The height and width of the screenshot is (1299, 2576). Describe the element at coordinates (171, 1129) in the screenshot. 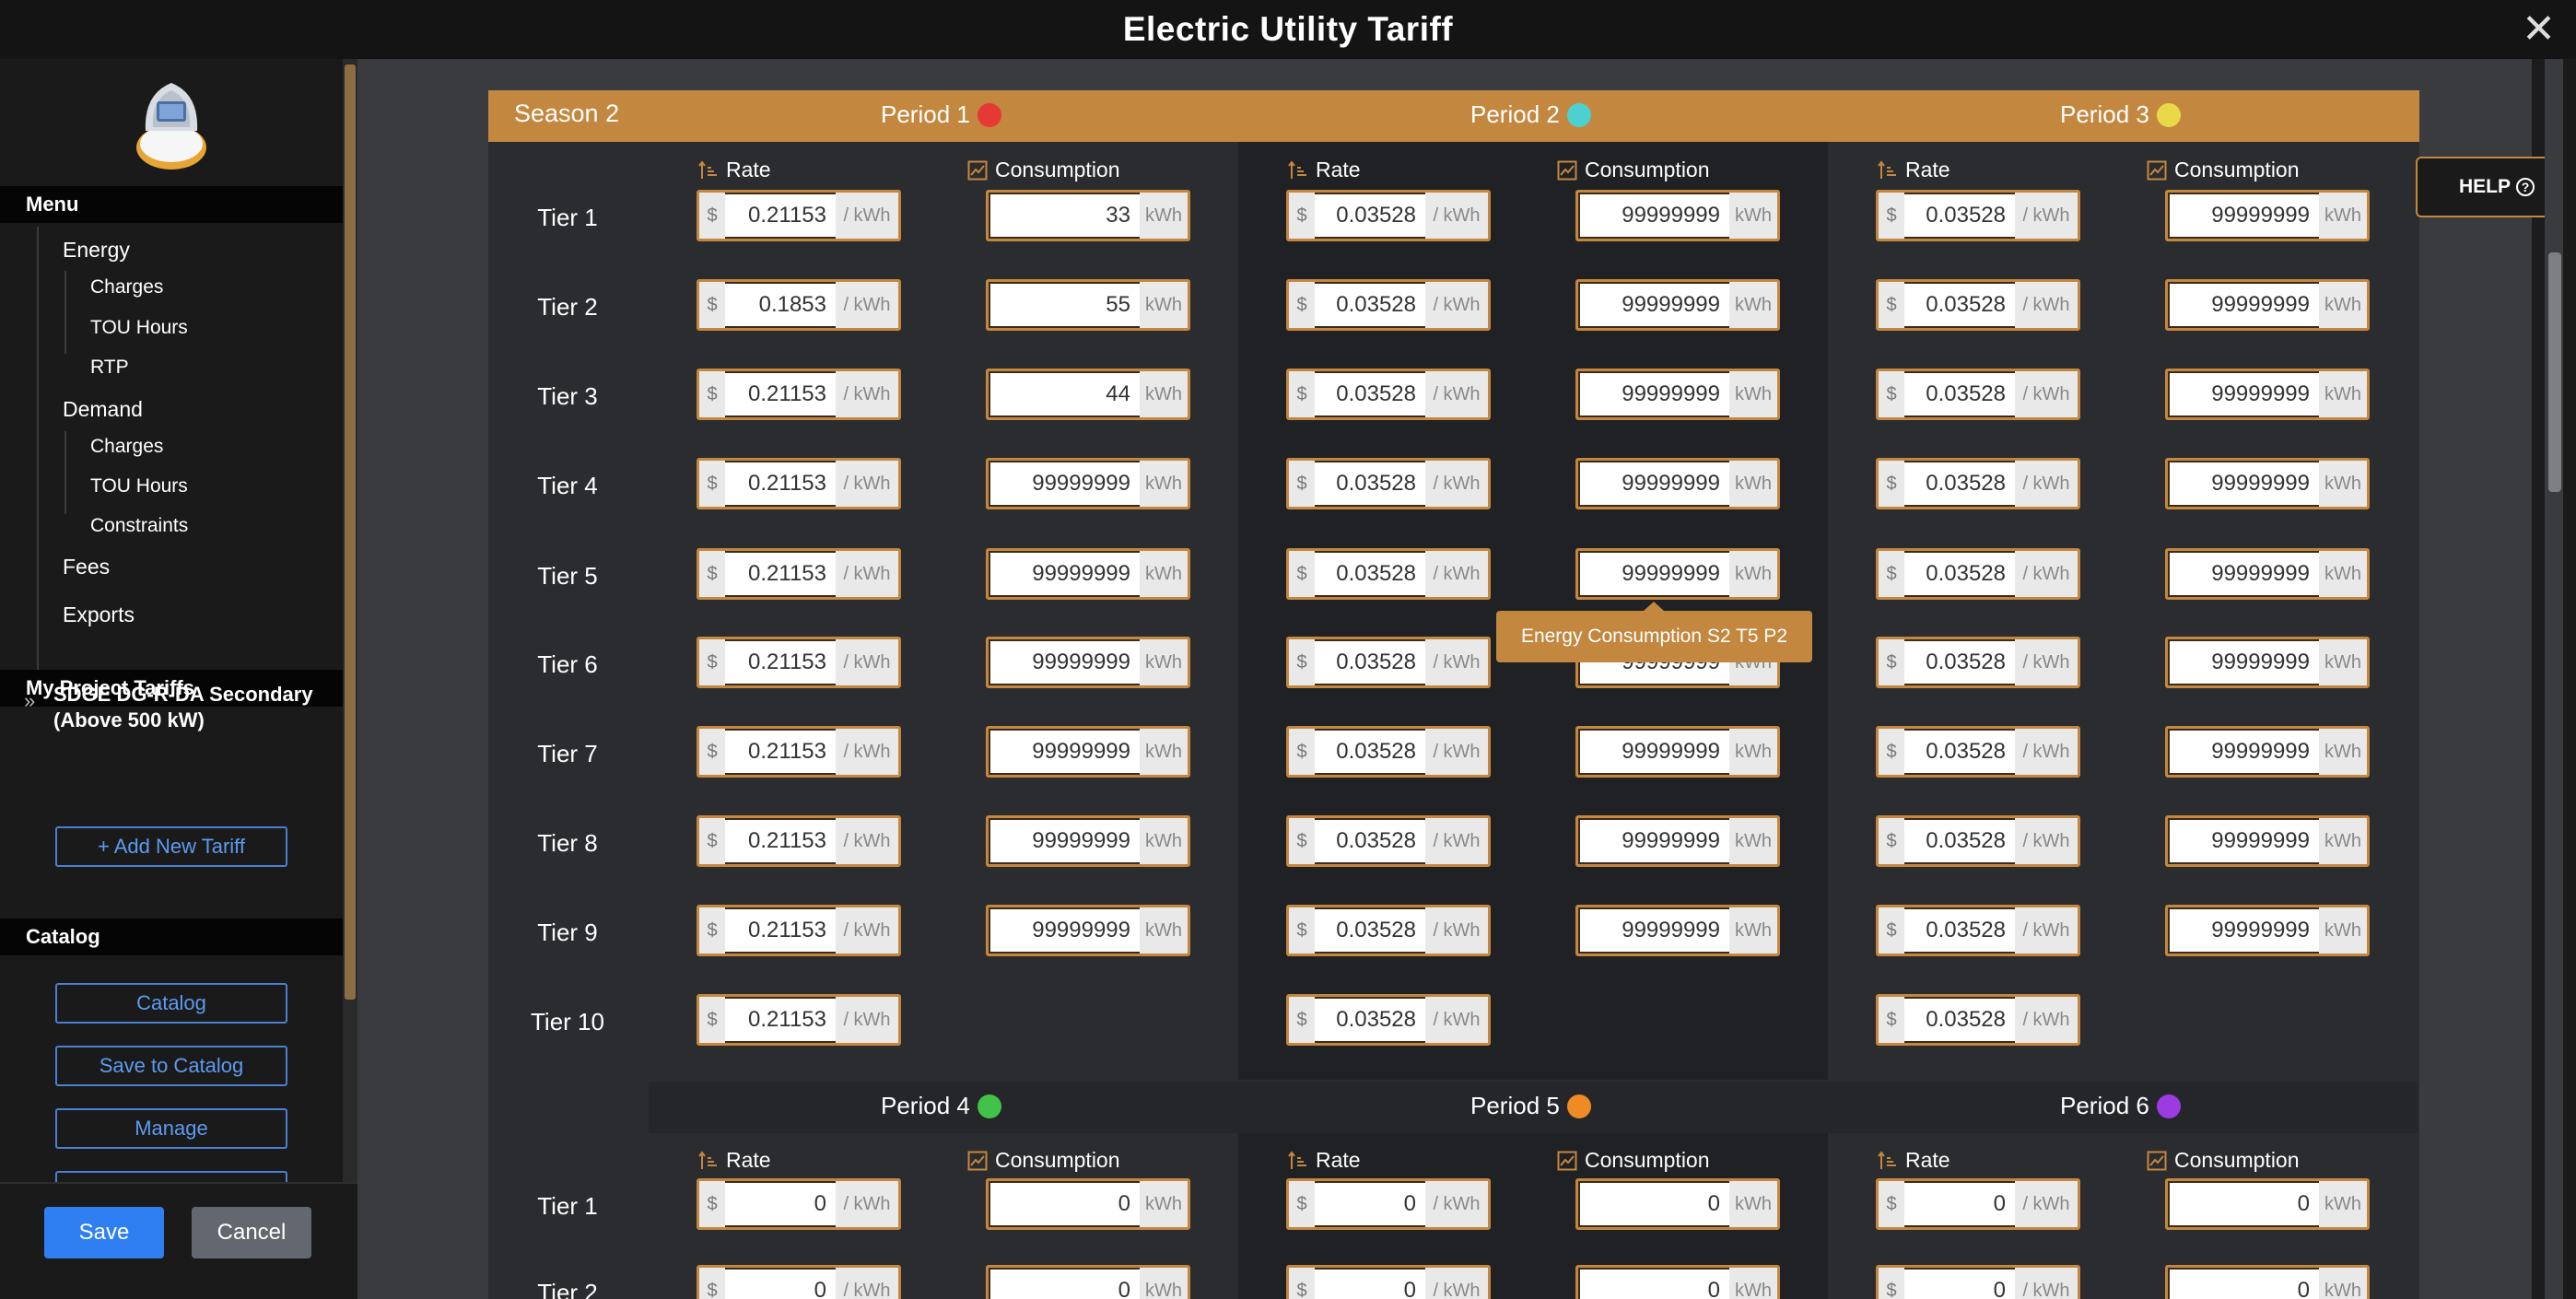

I see `manage-button: Manage` at that location.